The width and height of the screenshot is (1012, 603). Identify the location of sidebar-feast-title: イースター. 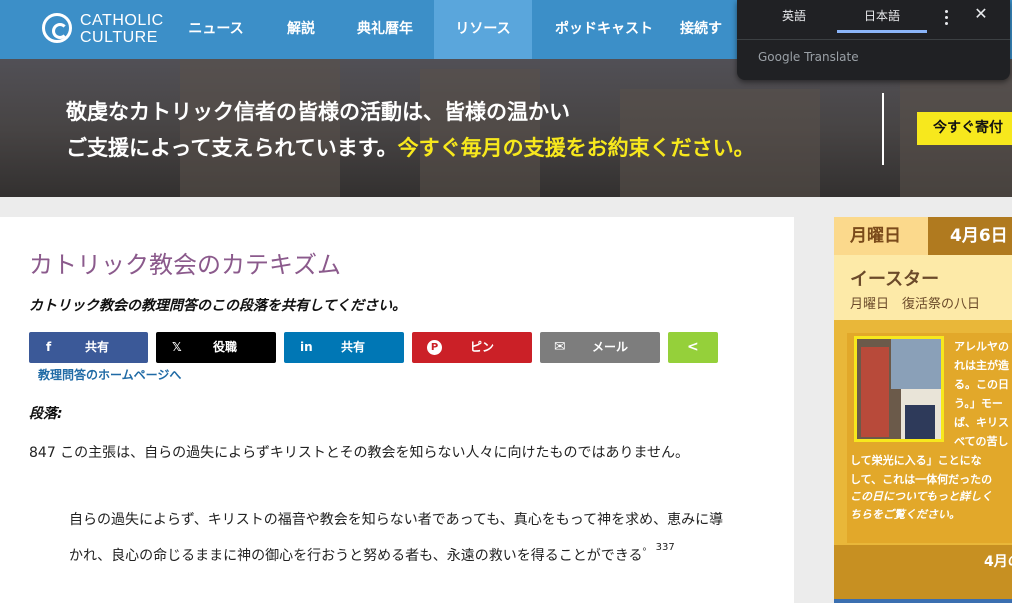
(894, 278).